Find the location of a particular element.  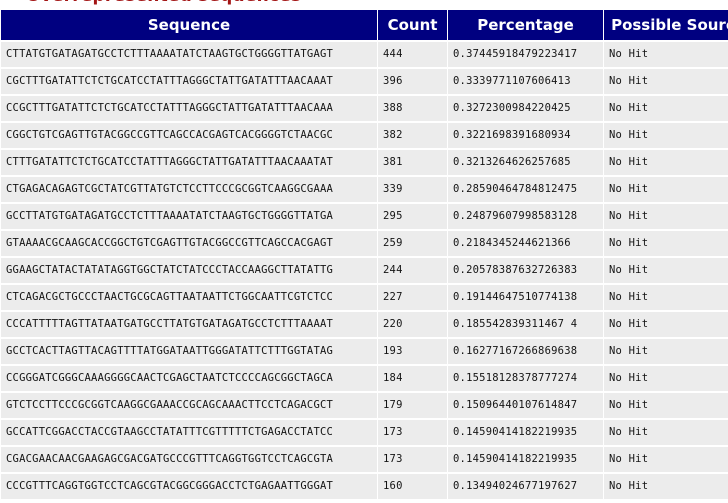

cell-count: 193 is located at coordinates (412, 351).